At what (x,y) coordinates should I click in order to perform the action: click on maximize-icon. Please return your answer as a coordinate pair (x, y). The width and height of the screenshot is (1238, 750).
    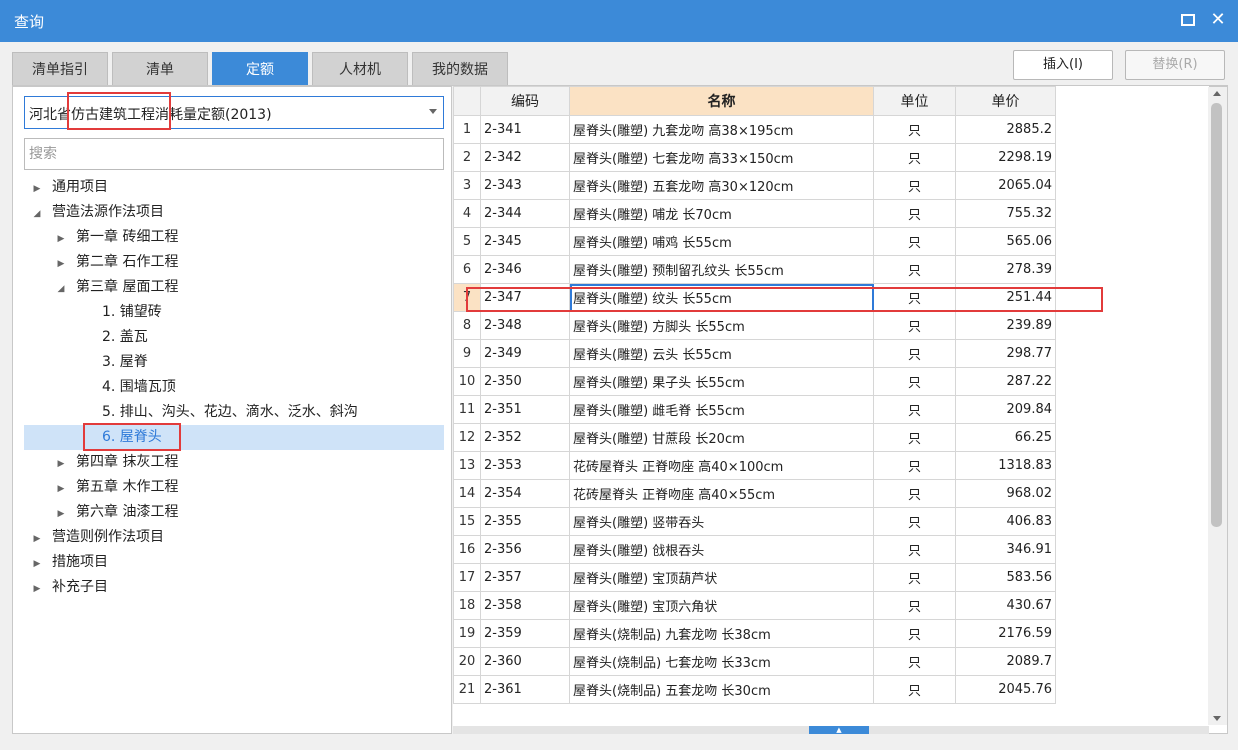
    Looking at the image, I should click on (1188, 20).